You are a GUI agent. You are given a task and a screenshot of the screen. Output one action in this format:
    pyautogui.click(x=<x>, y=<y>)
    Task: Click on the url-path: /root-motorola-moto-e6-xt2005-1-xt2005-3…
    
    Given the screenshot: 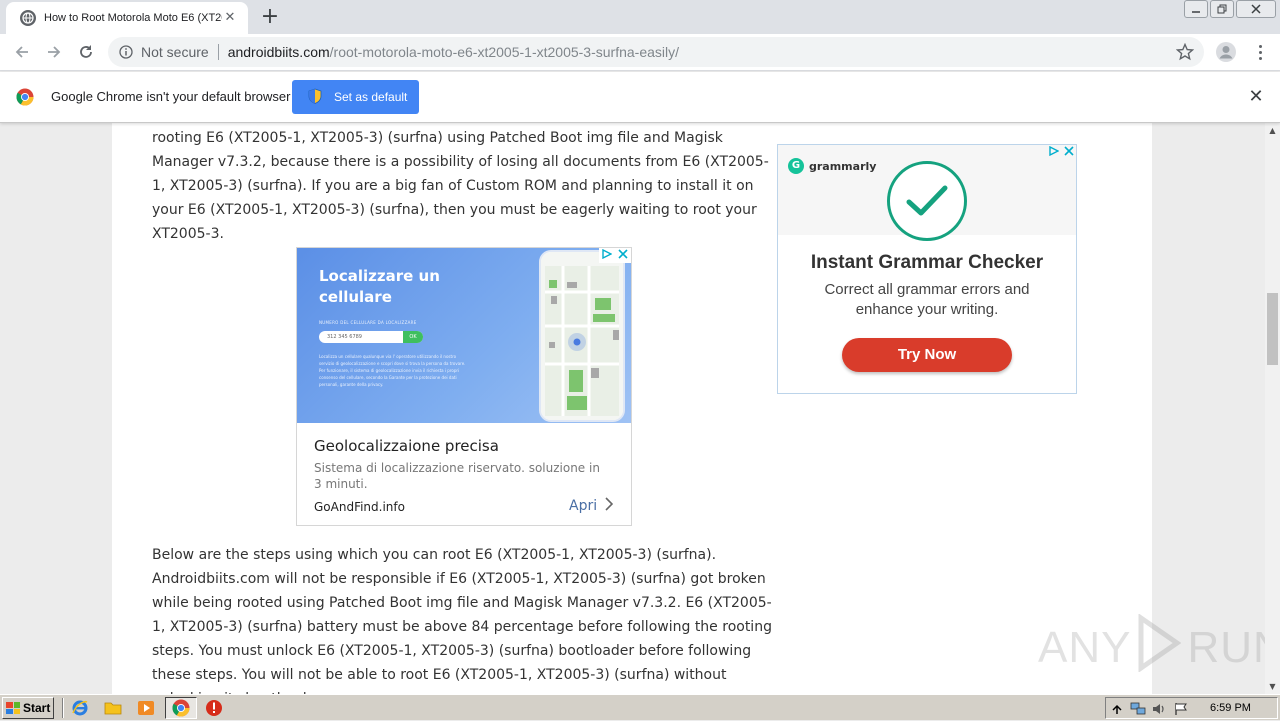 What is the action you would take?
    pyautogui.click(x=504, y=52)
    